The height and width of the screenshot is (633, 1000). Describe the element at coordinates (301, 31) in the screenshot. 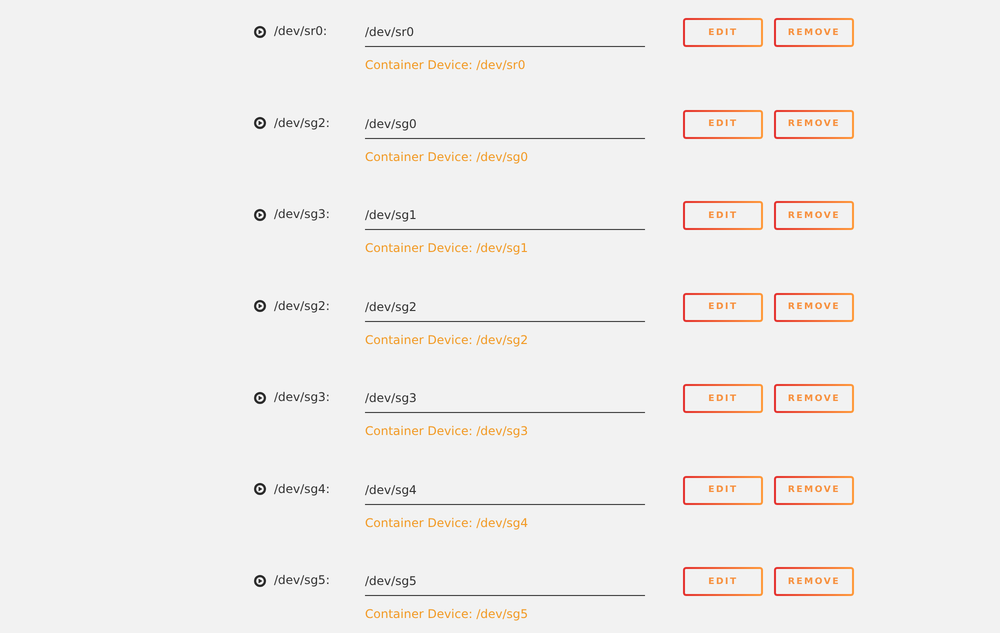

I see `device-label: /dev/sr0:` at that location.